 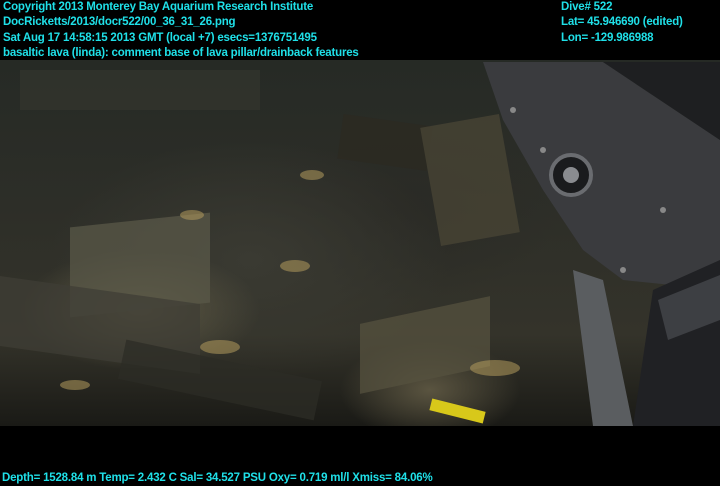 I want to click on latitude-text: Lat= 45.946690 (edited), so click(x=622, y=22).